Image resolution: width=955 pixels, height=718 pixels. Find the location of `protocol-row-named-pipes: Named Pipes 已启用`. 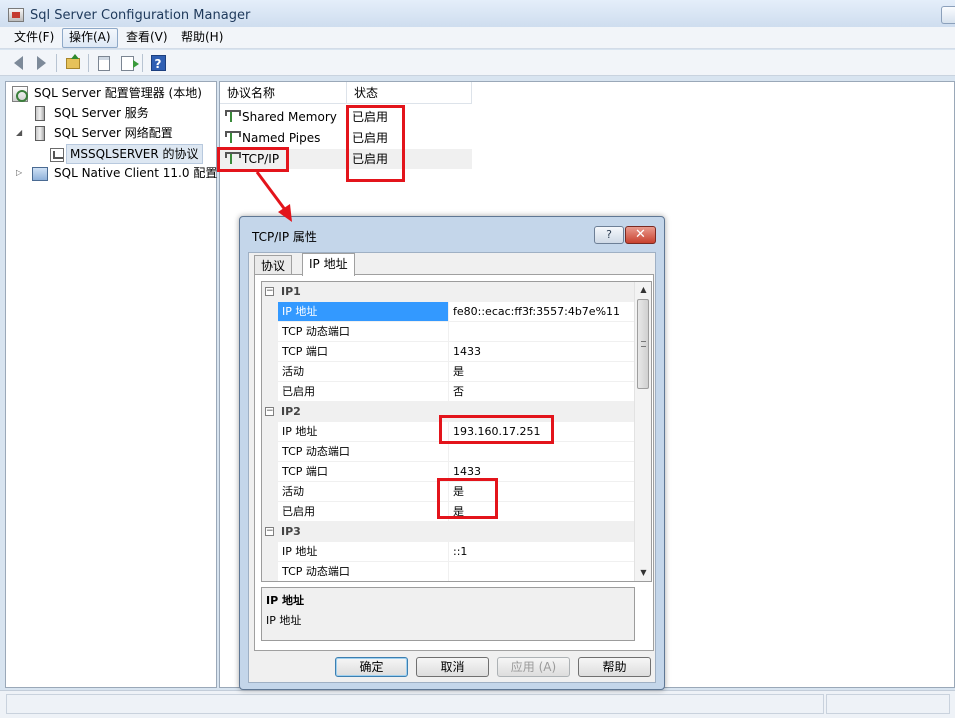

protocol-row-named-pipes: Named Pipes 已启用 is located at coordinates (346, 138).